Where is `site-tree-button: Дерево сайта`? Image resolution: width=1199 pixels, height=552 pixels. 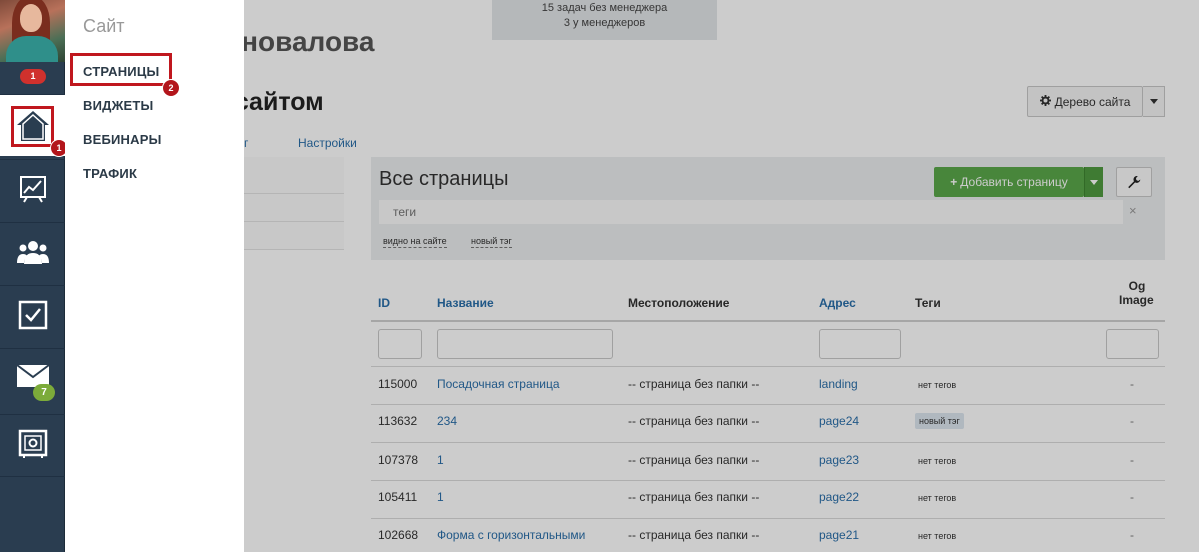 site-tree-button: Дерево сайта is located at coordinates (1085, 101).